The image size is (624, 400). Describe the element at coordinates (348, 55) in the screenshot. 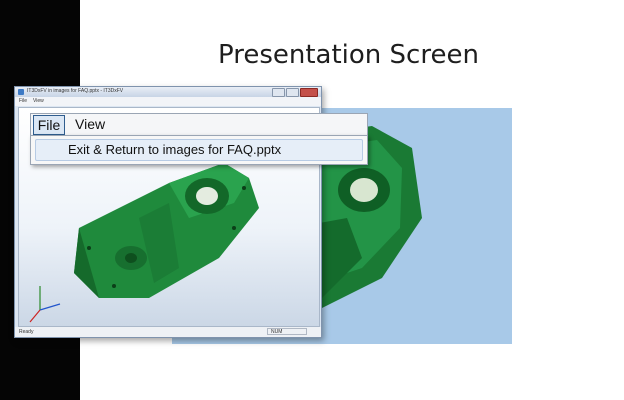

I see `slide-title: Presentation Screen` at that location.